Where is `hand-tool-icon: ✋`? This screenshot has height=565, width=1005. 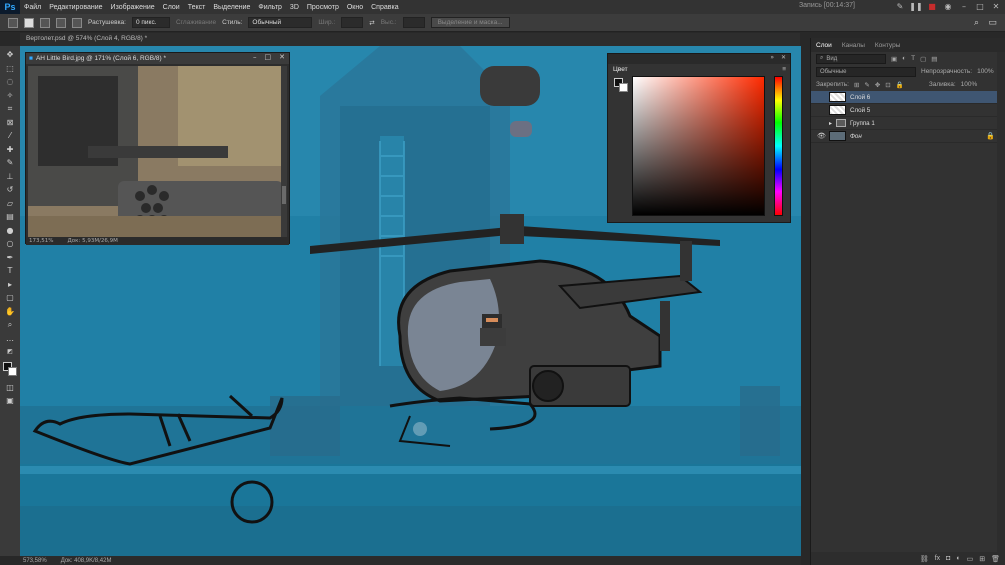
hand-tool-icon: ✋ is located at coordinates (10, 312).